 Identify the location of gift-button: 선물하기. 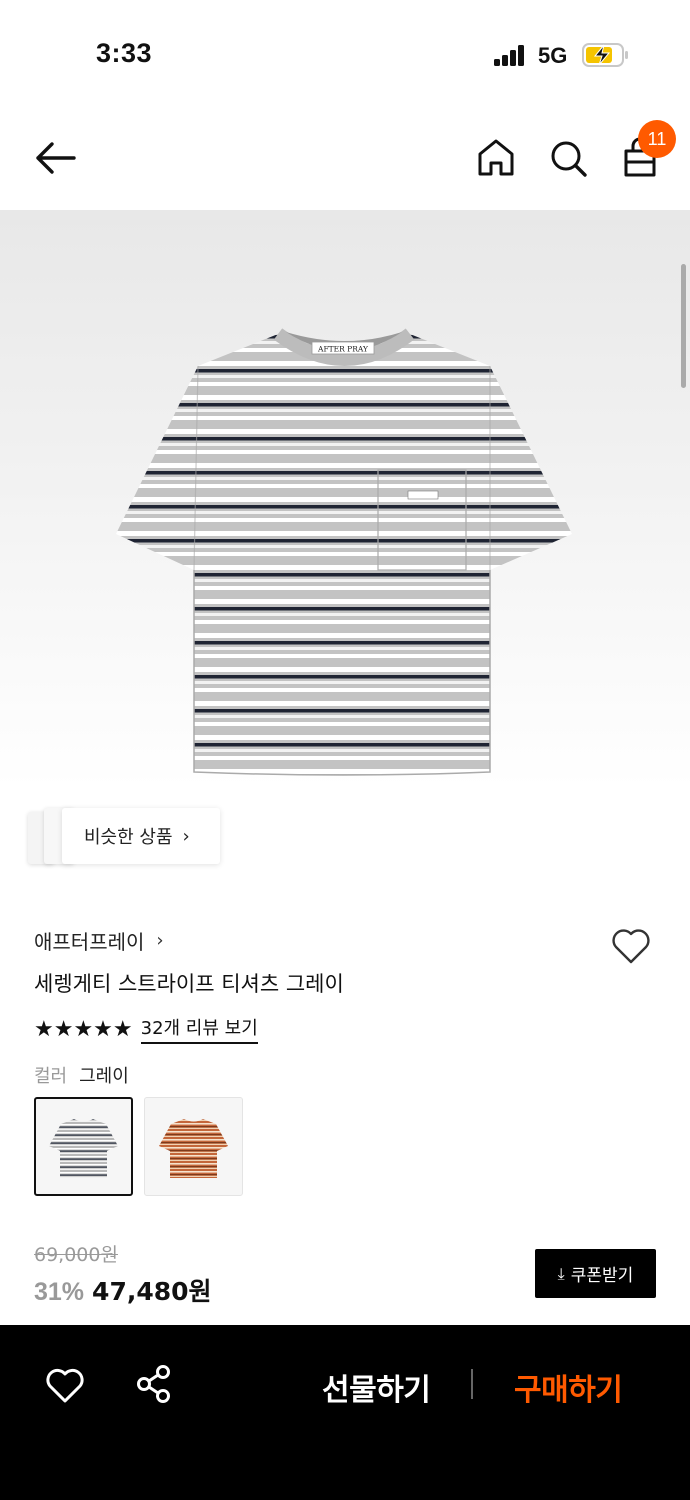
(376, 1387).